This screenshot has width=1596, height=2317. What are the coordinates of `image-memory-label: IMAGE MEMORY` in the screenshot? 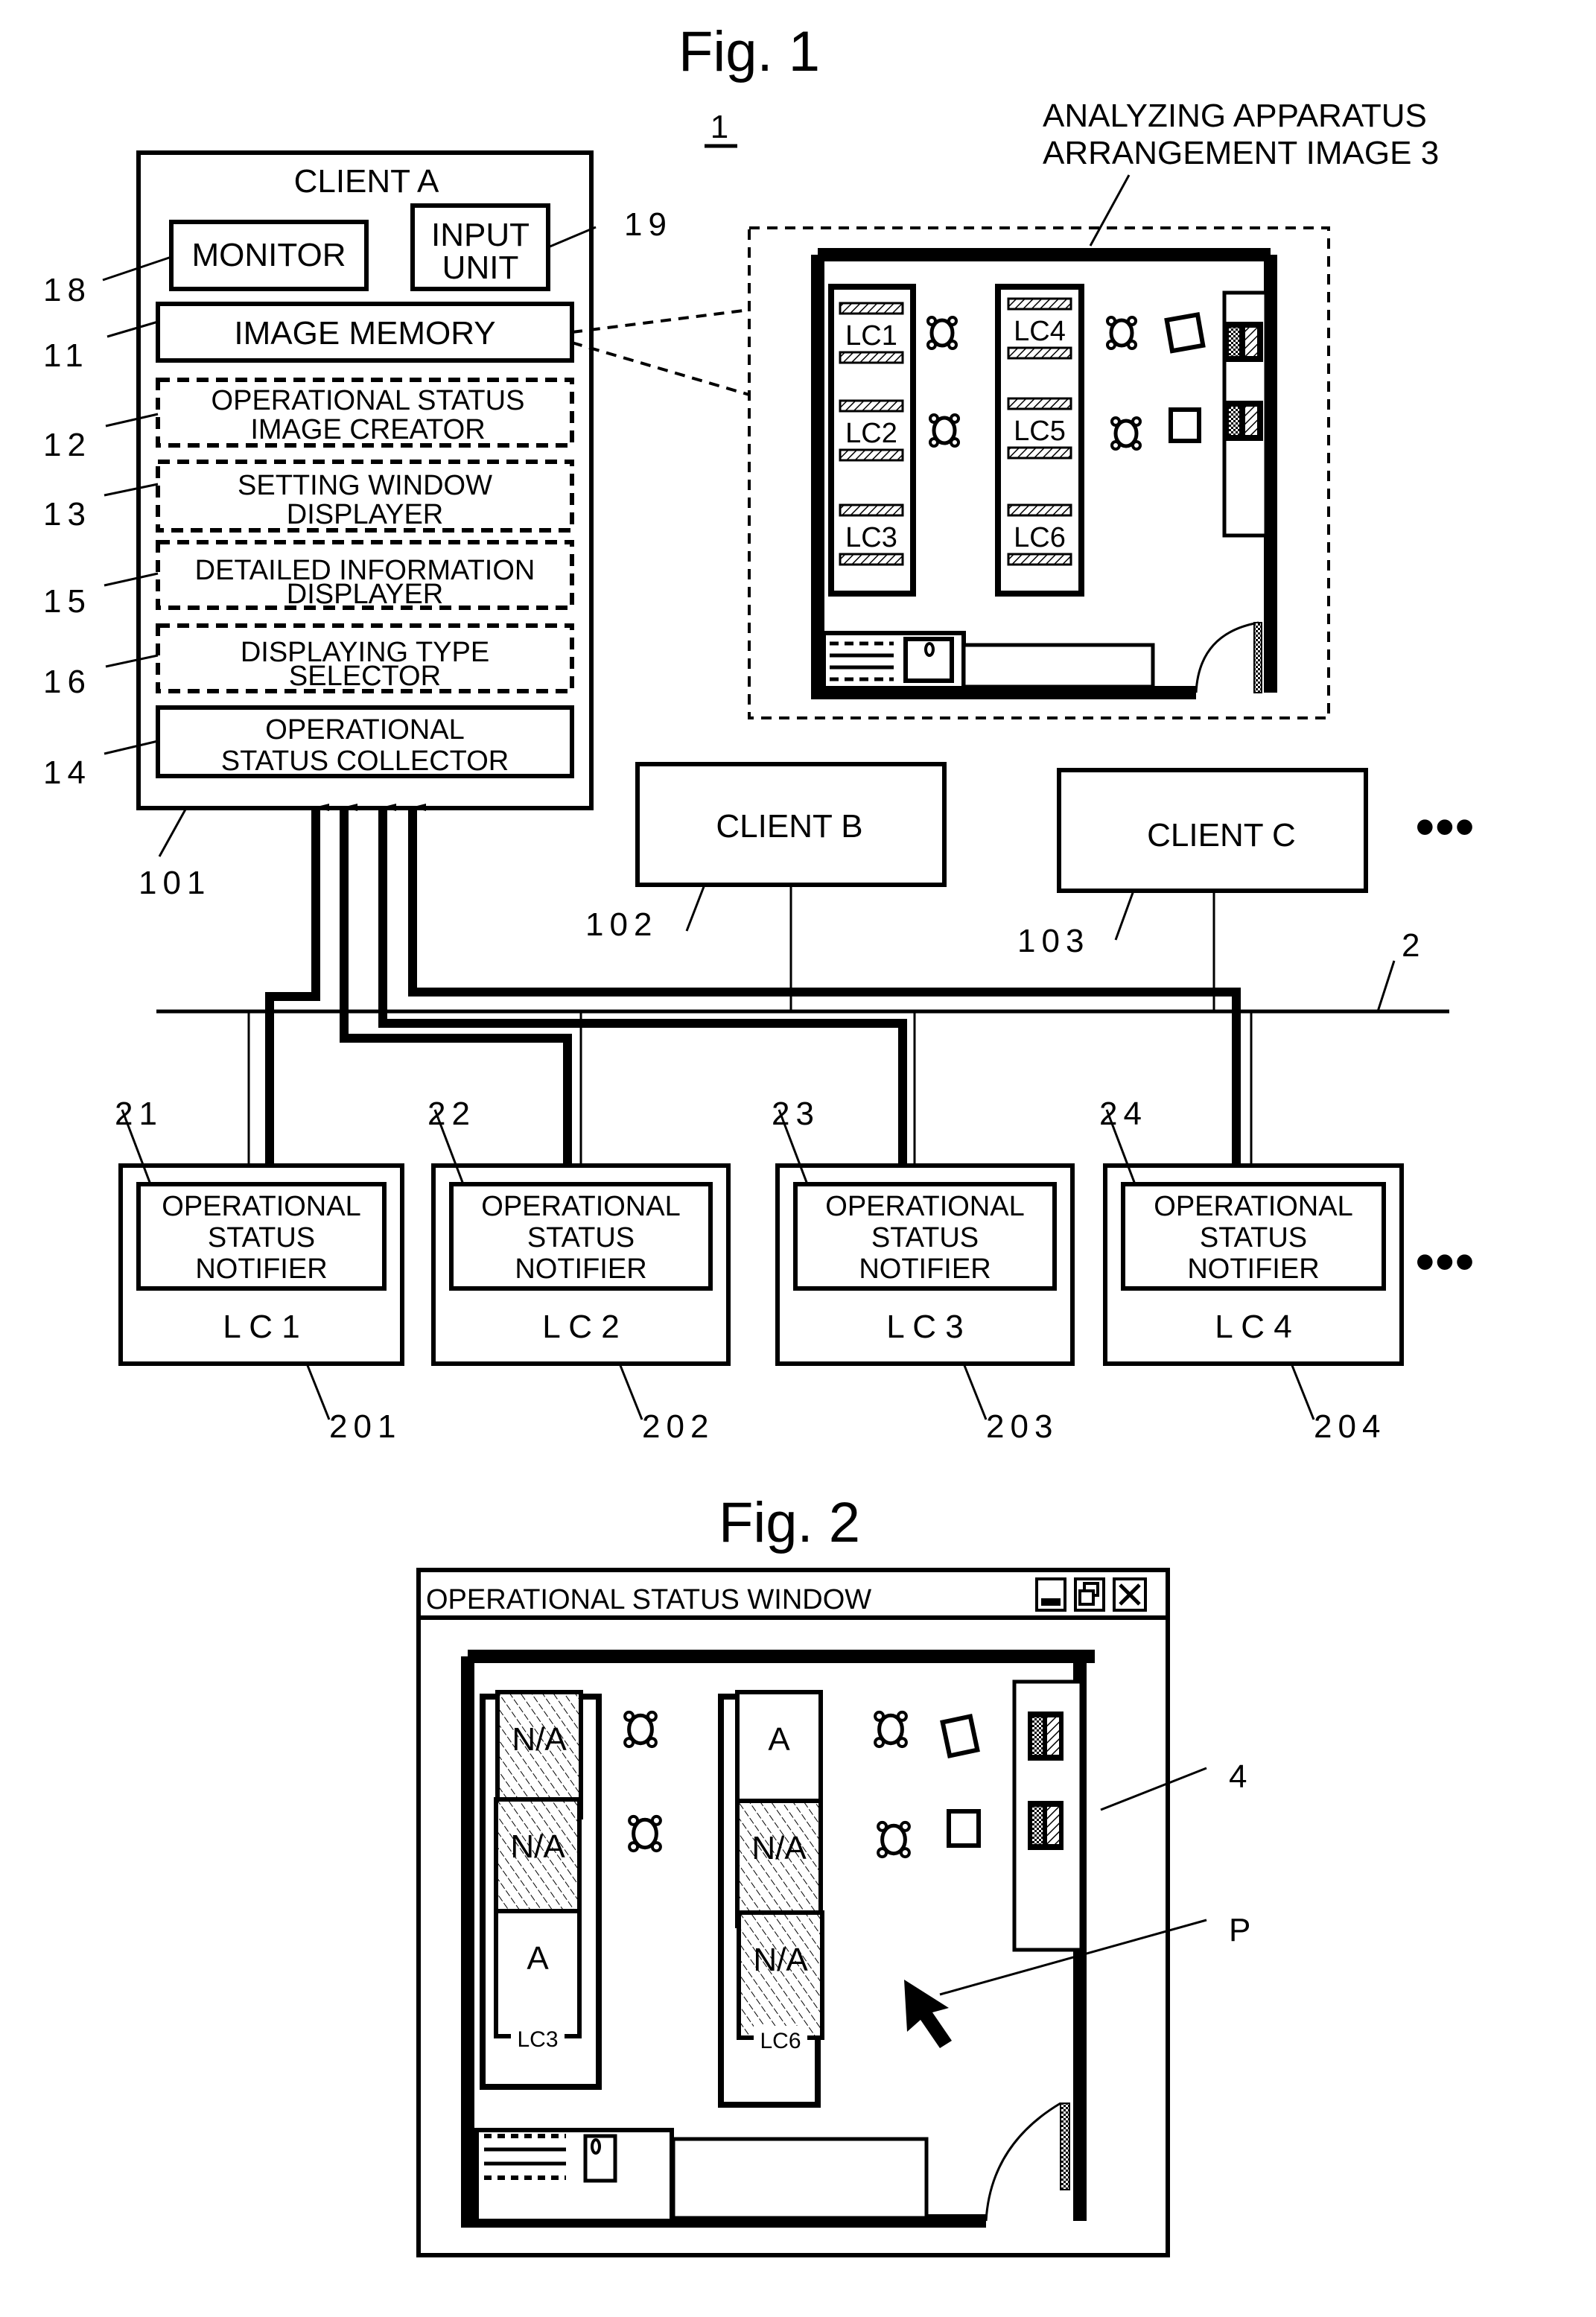 It's located at (364, 333).